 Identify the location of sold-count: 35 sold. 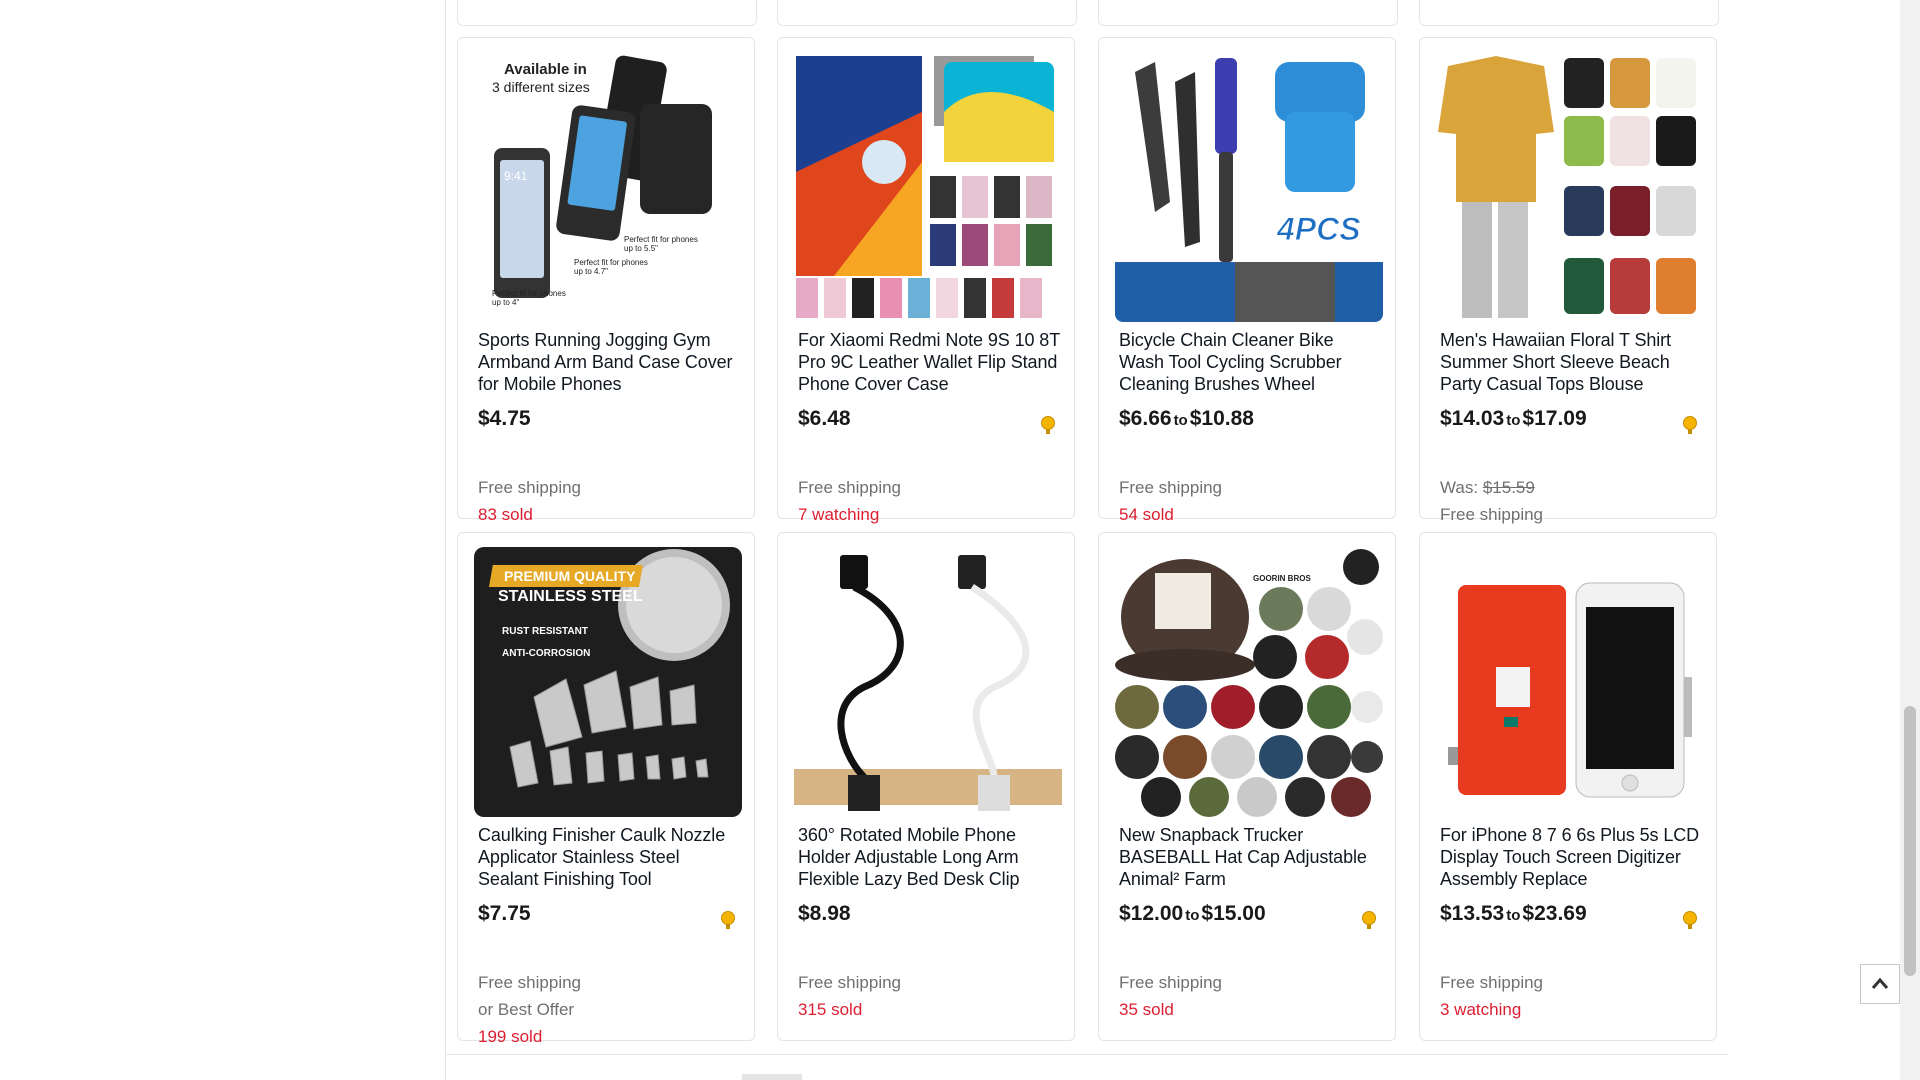
(1146, 1009).